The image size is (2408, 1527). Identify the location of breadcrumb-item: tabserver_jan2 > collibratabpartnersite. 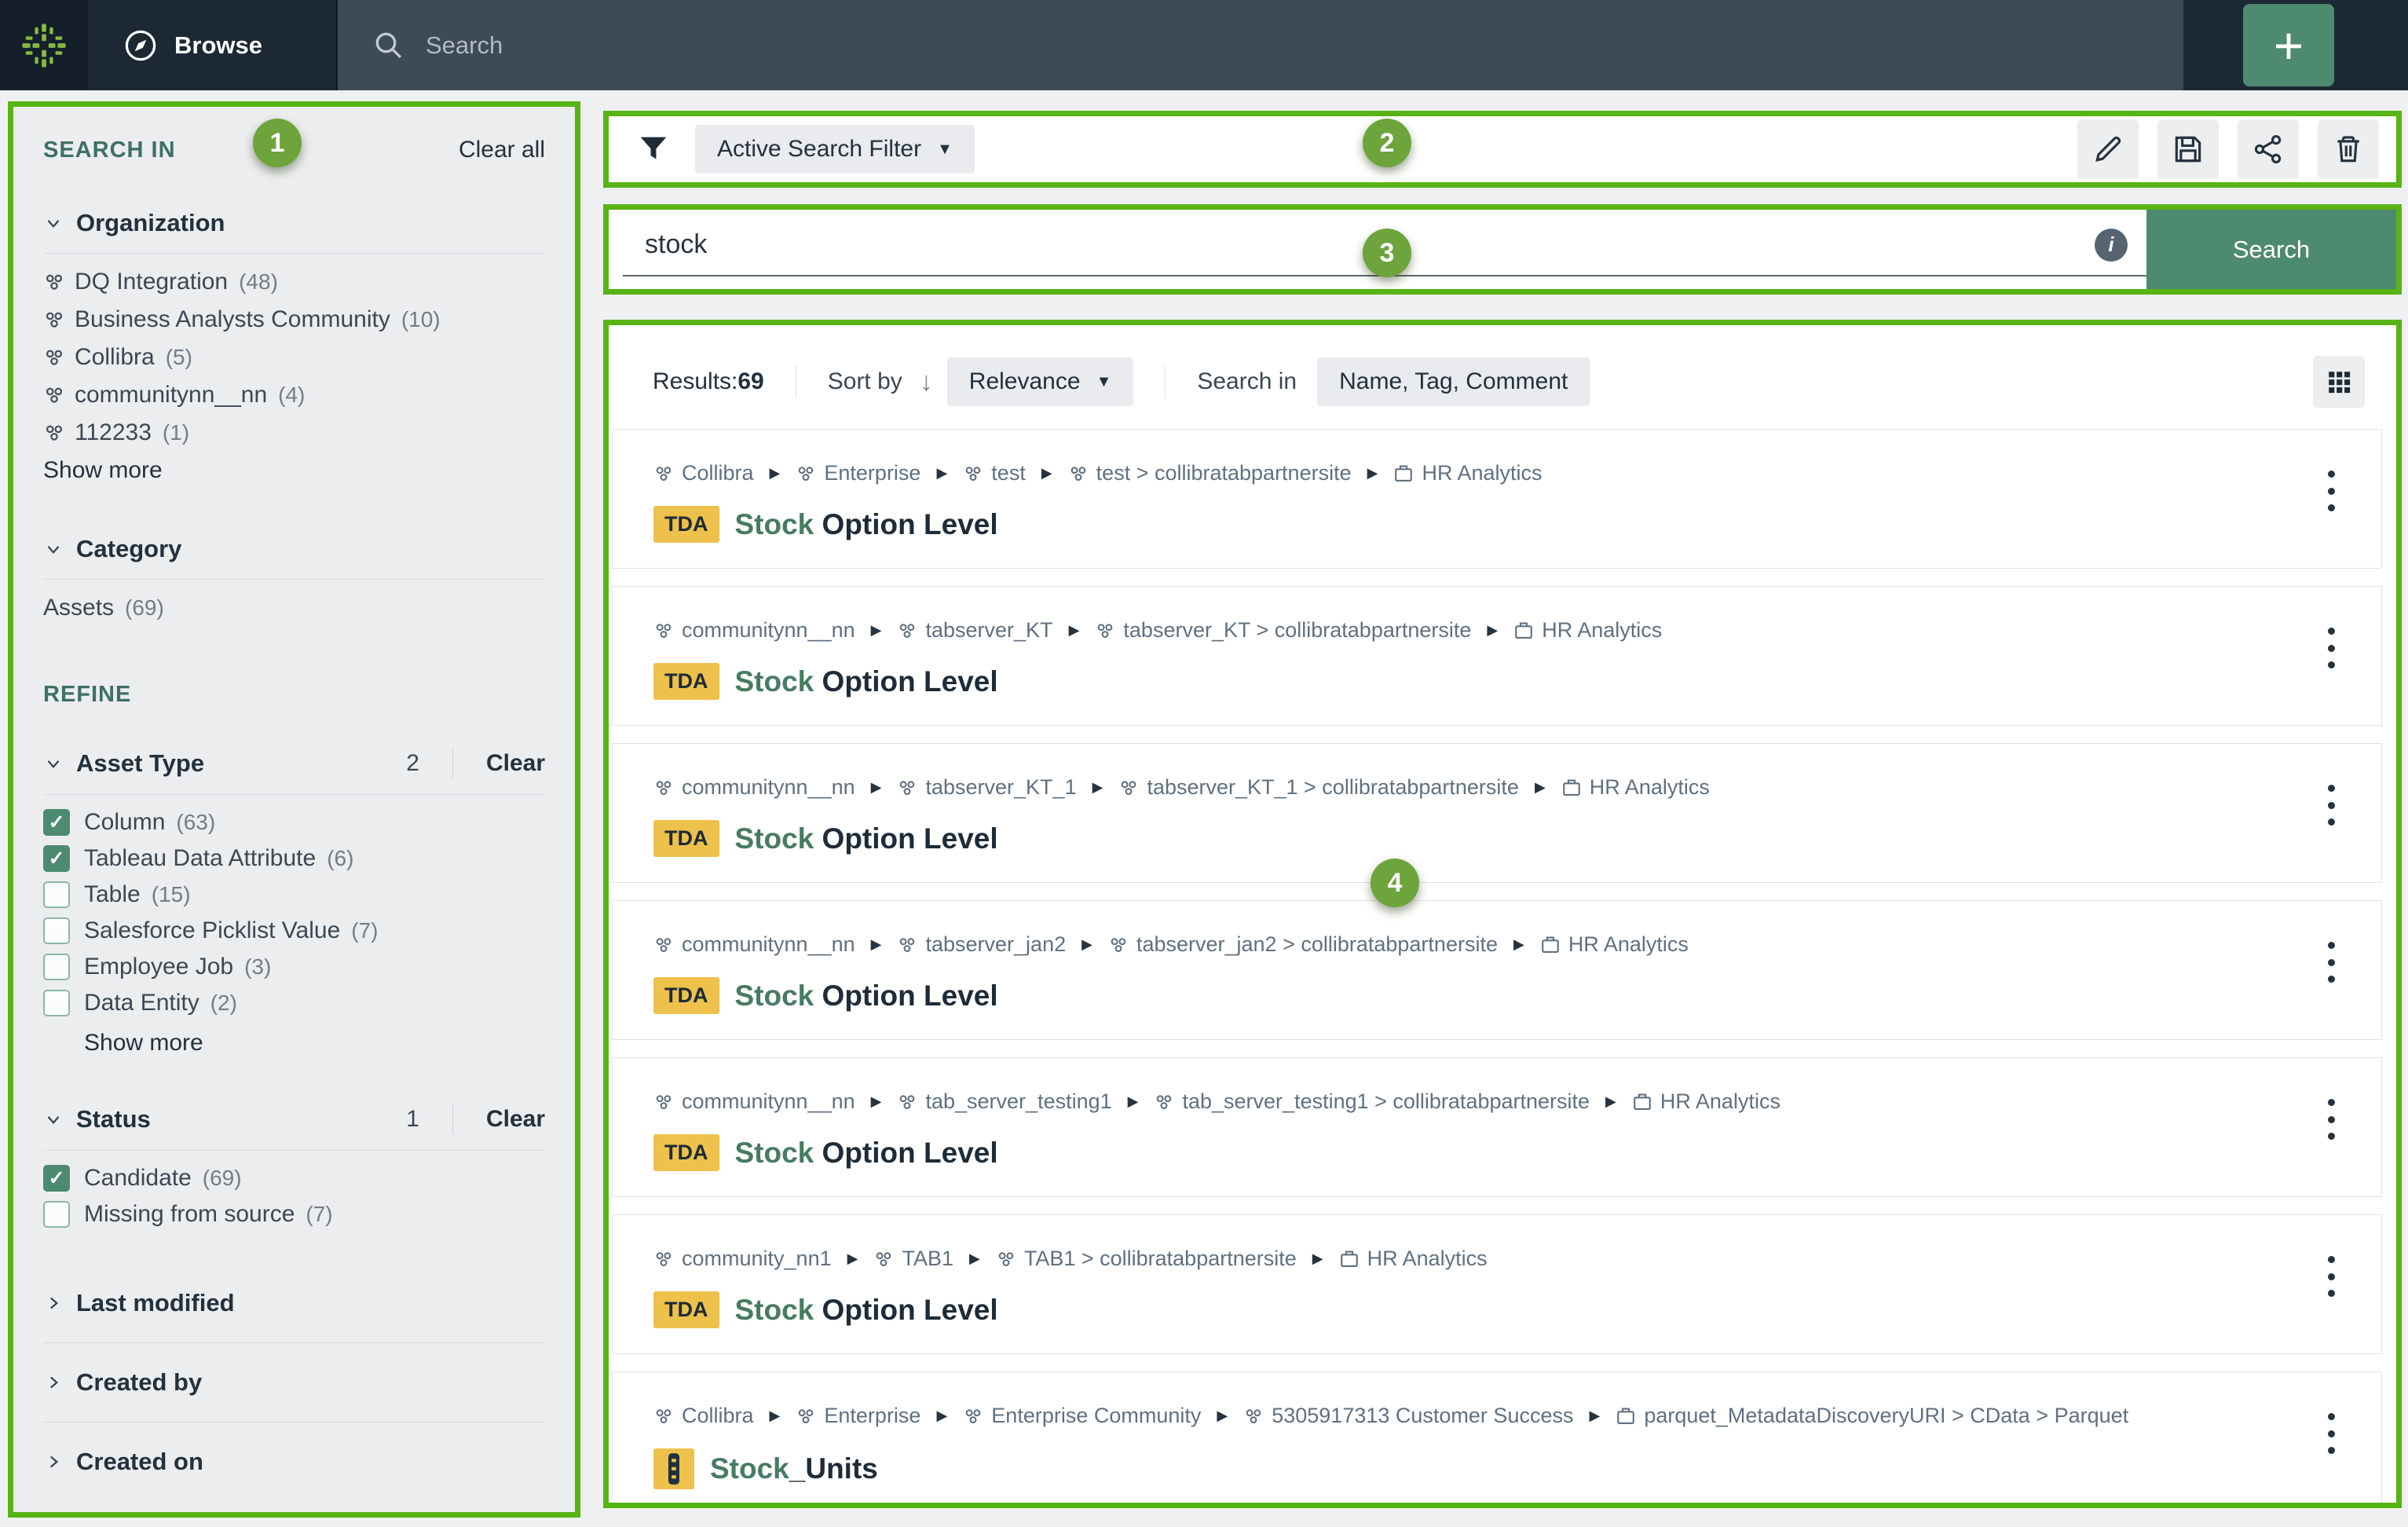
(1303, 944).